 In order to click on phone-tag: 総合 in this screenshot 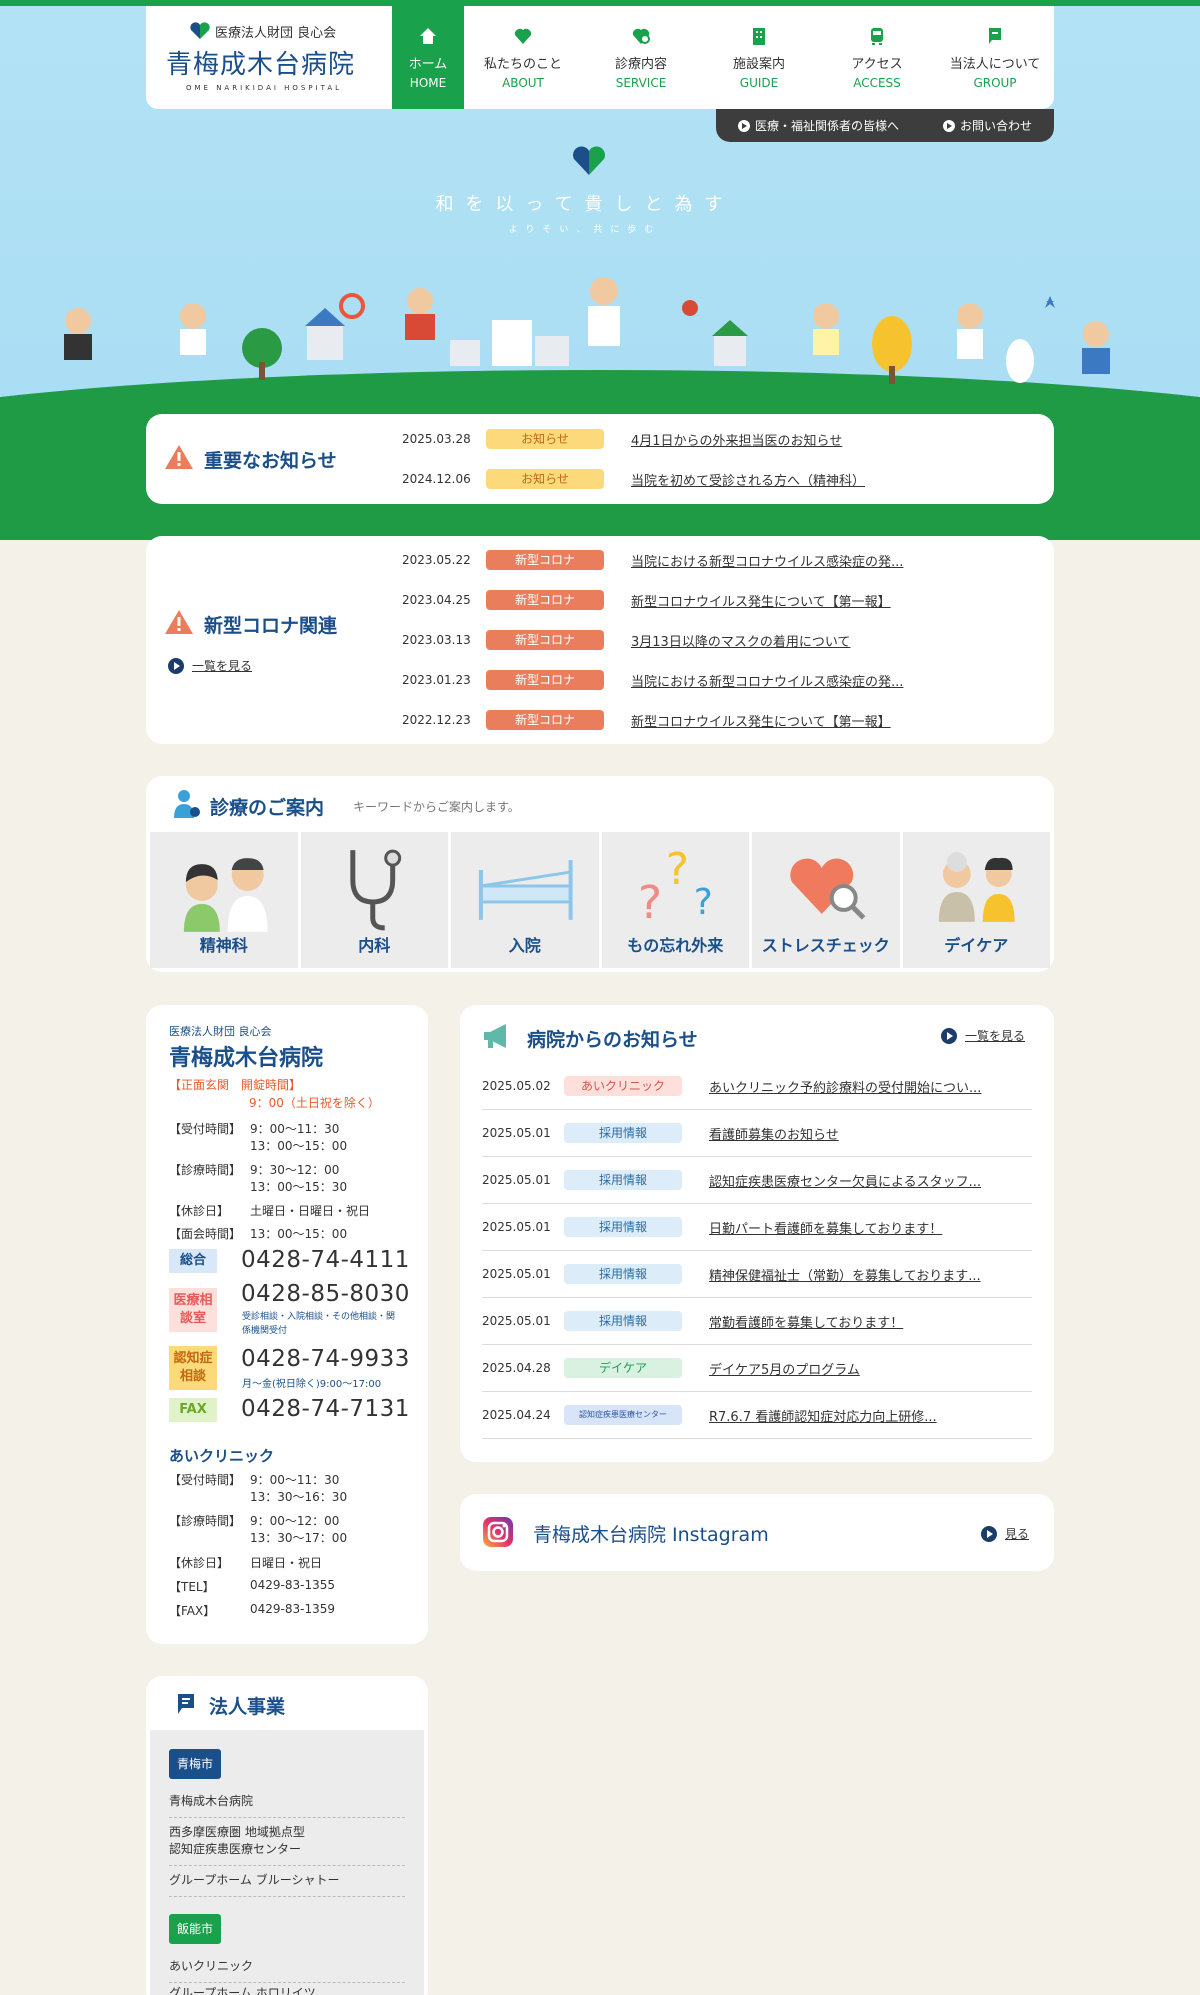, I will do `click(193, 1261)`.